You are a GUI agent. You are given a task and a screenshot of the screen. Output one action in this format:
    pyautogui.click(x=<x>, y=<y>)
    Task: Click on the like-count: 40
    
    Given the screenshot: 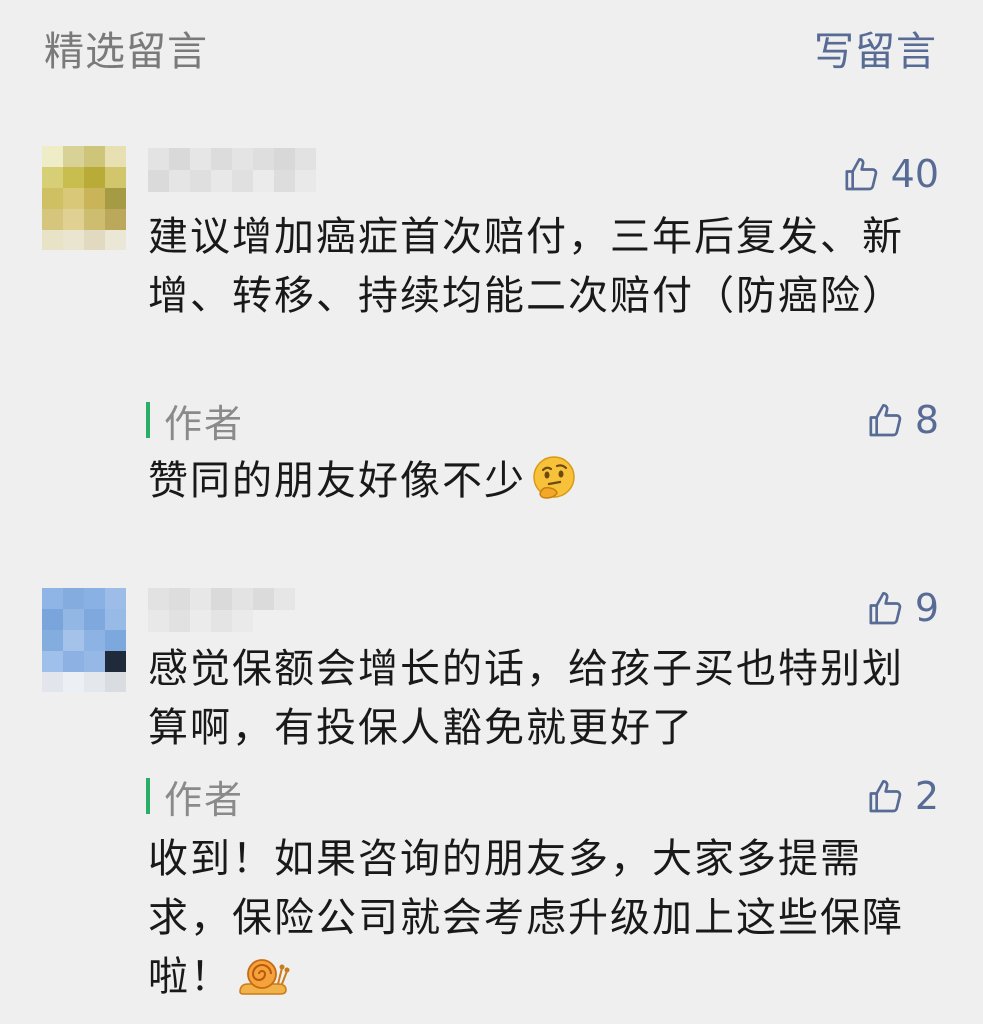 What is the action you would take?
    pyautogui.click(x=914, y=174)
    